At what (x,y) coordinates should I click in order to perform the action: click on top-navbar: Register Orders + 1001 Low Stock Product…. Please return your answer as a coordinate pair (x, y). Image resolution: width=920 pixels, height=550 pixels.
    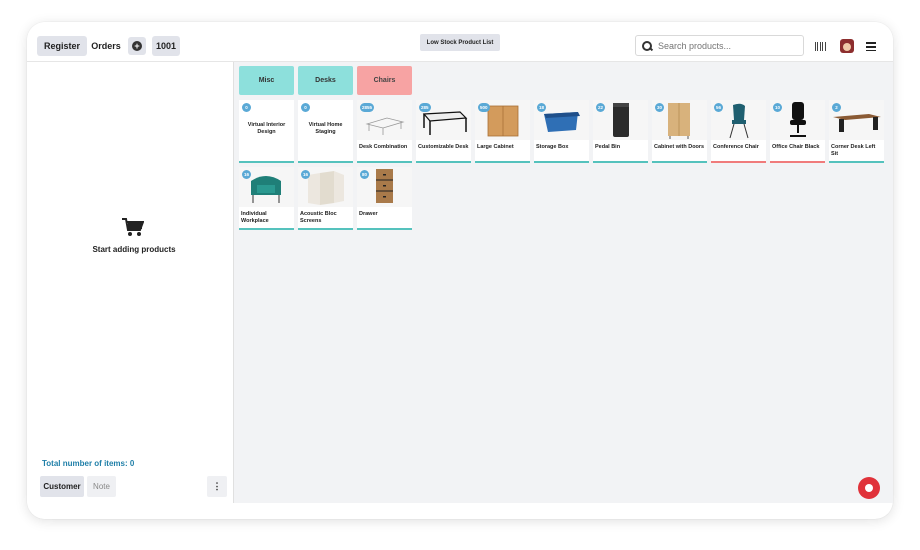
    Looking at the image, I should click on (460, 42).